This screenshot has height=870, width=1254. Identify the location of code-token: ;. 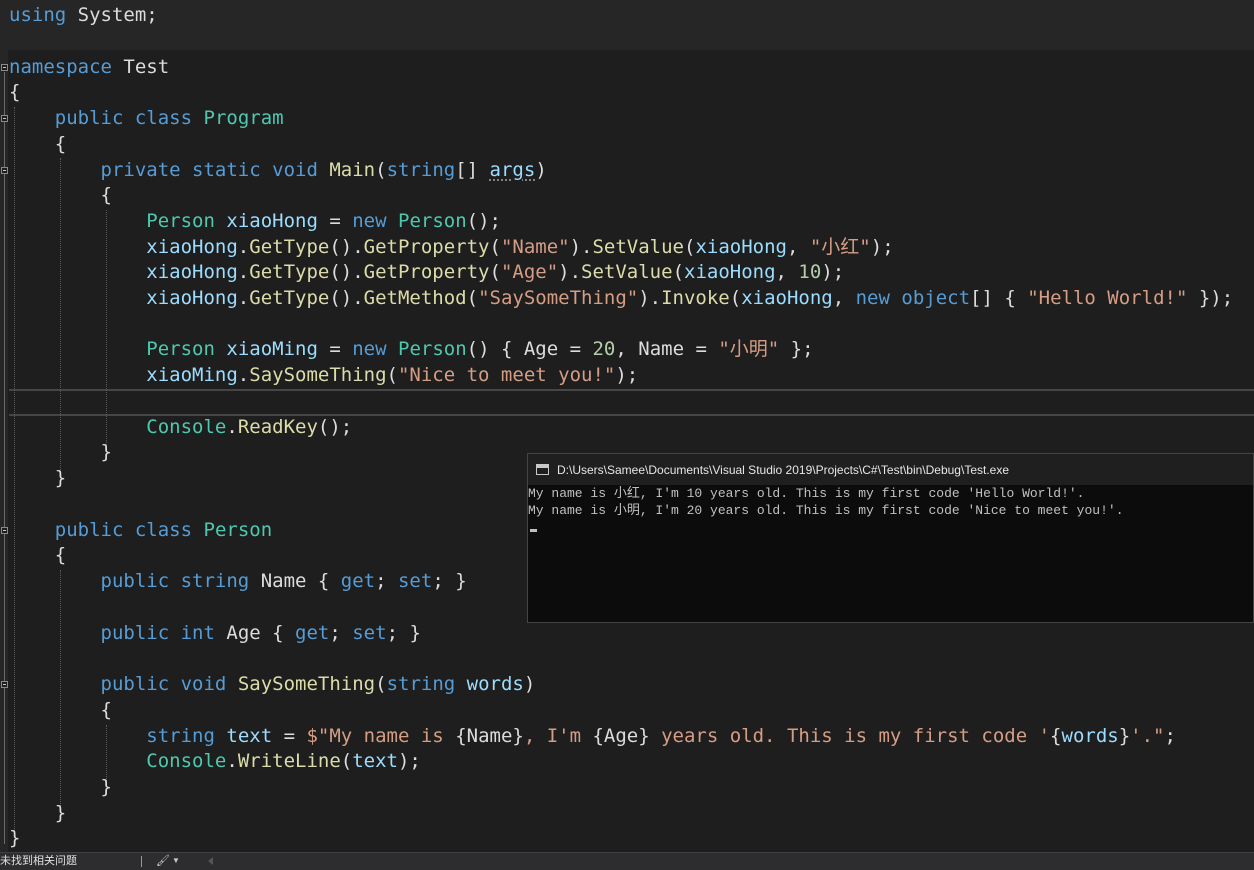
(1170, 736).